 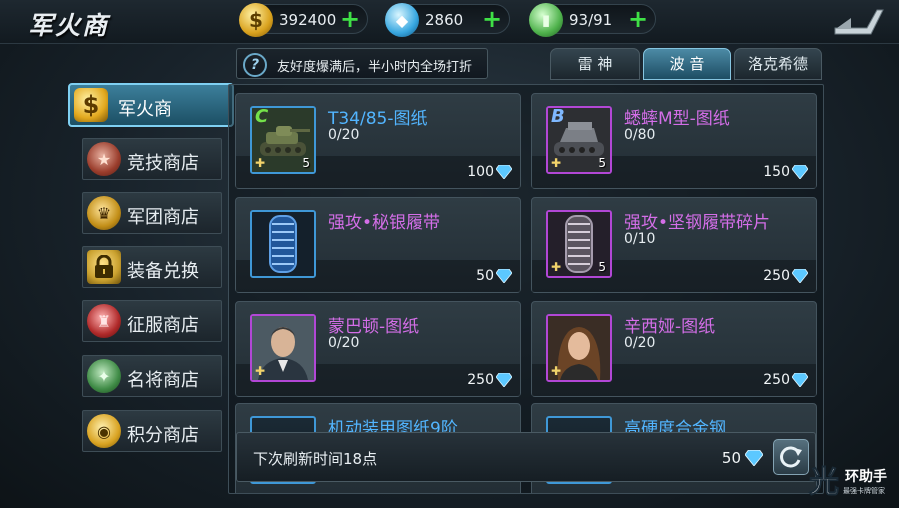 What do you see at coordinates (104, 376) in the screenshot?
I see `eagle-emblem-icon: ✦` at bounding box center [104, 376].